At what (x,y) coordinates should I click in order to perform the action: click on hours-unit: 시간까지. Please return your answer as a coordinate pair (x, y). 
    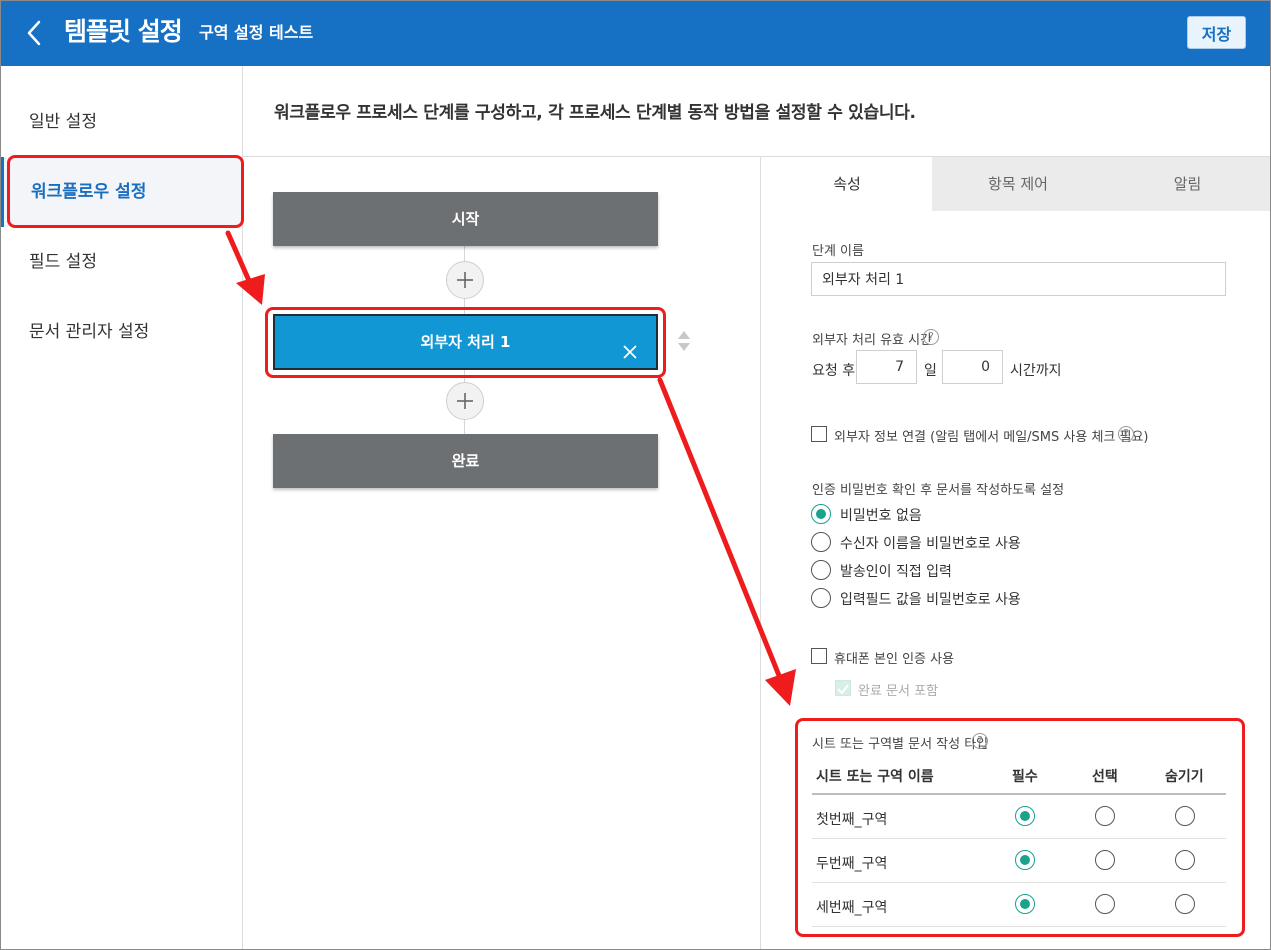
    Looking at the image, I should click on (1036, 371).